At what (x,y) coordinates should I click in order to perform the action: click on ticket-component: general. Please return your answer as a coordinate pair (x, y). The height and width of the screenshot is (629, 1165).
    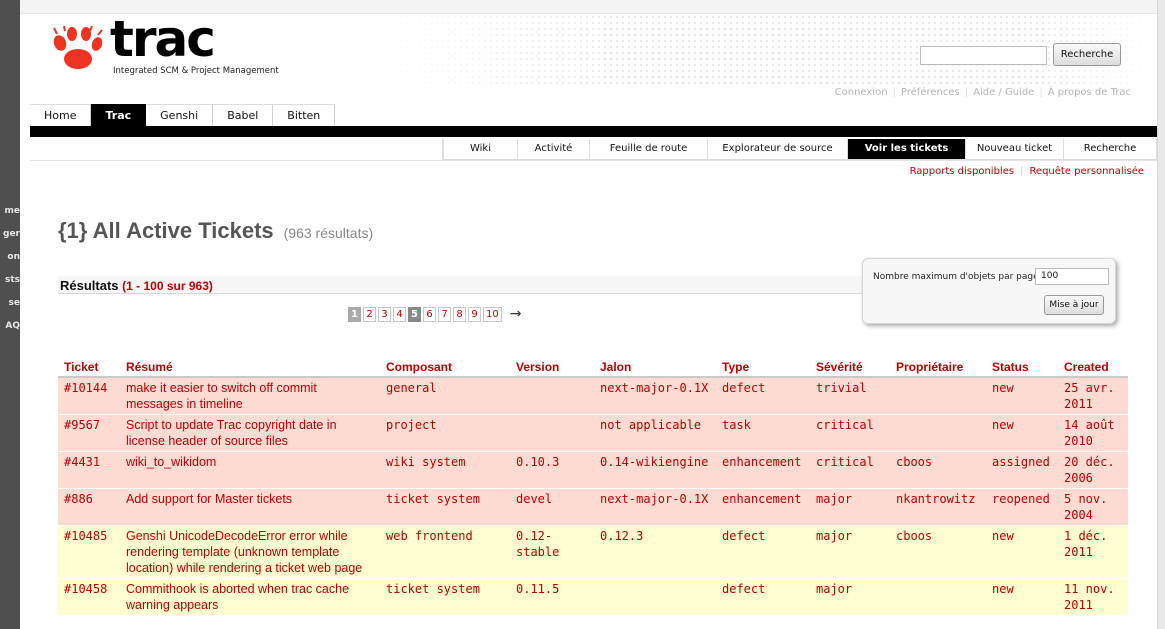
    Looking at the image, I should click on (445, 396).